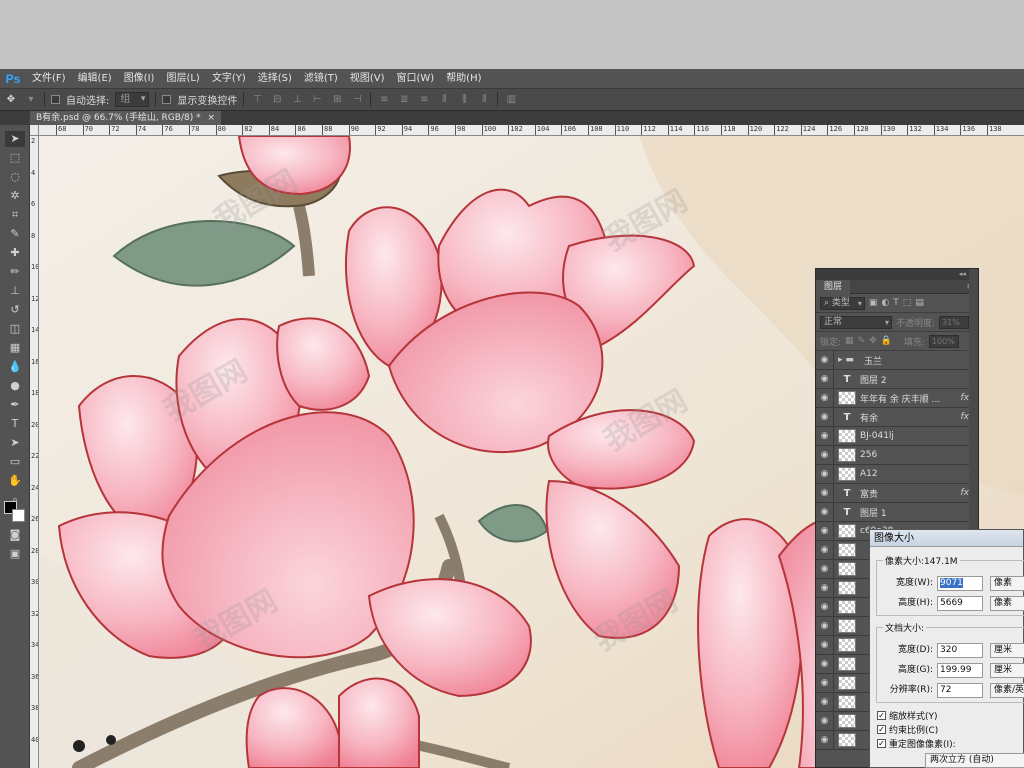 Image resolution: width=1024 pixels, height=768 pixels. I want to click on magic-wand-tool-icon: ✲, so click(15, 196).